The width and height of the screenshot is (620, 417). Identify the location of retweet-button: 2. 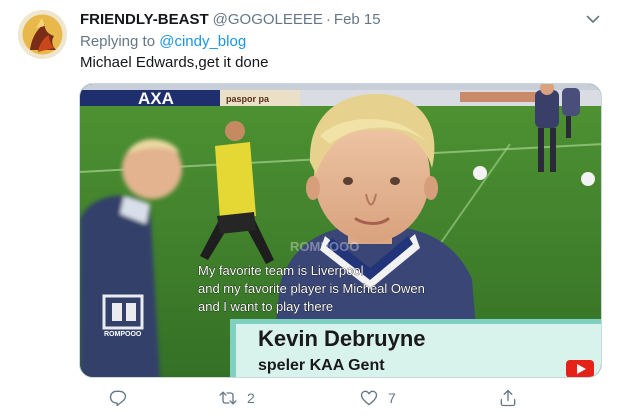
(236, 398).